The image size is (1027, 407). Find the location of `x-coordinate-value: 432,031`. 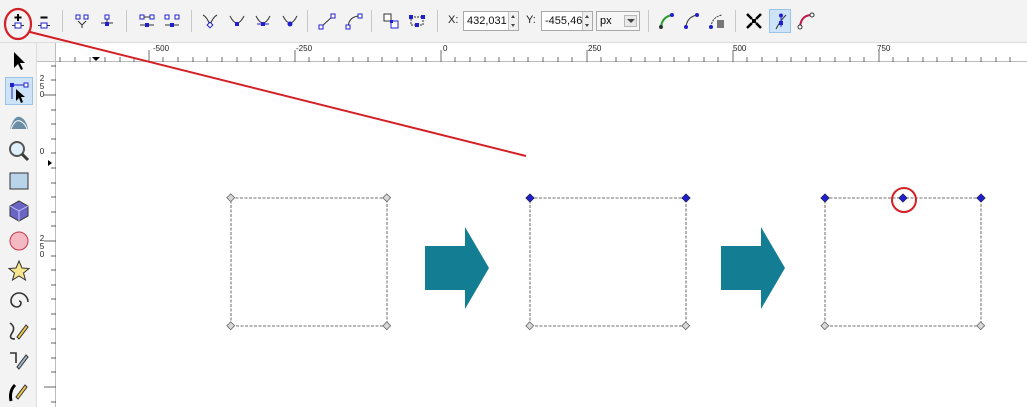

x-coordinate-value: 432,031 is located at coordinates (487, 21).